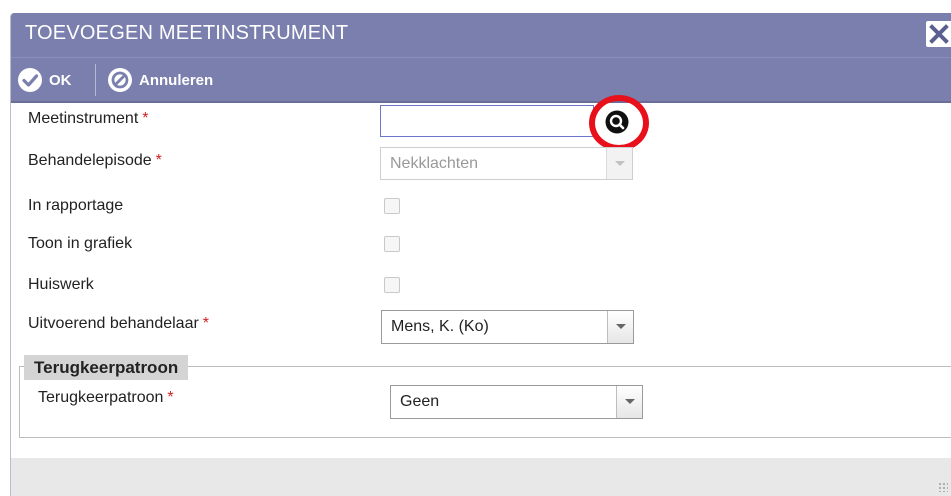 The width and height of the screenshot is (951, 496). What do you see at coordinates (481, 35) in the screenshot?
I see `dialog-titlebar: TOEVOEGEN MEETINSTRUMENT` at bounding box center [481, 35].